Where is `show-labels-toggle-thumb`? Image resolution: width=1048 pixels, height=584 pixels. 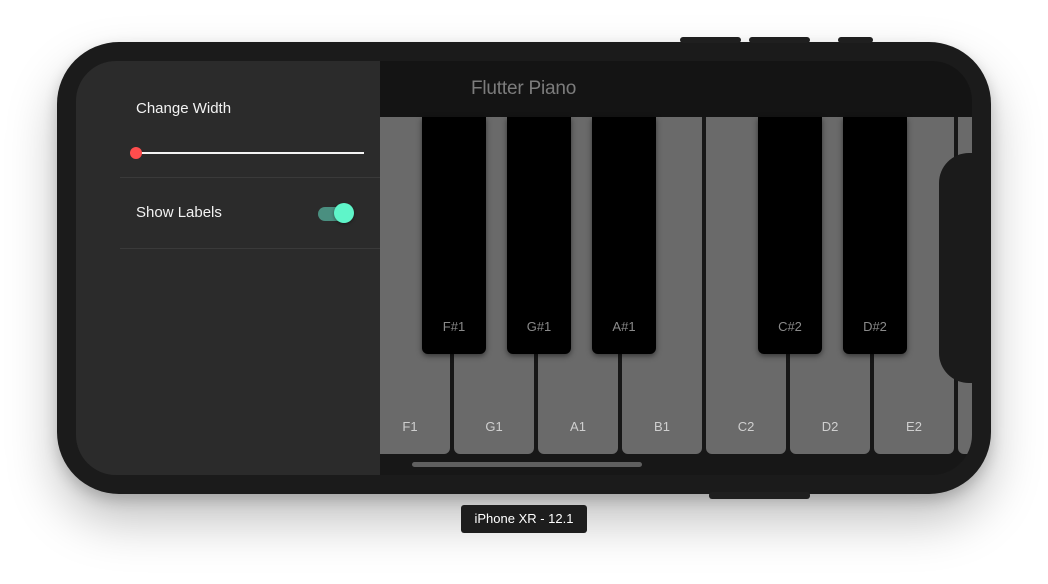
show-labels-toggle-thumb is located at coordinates (344, 213).